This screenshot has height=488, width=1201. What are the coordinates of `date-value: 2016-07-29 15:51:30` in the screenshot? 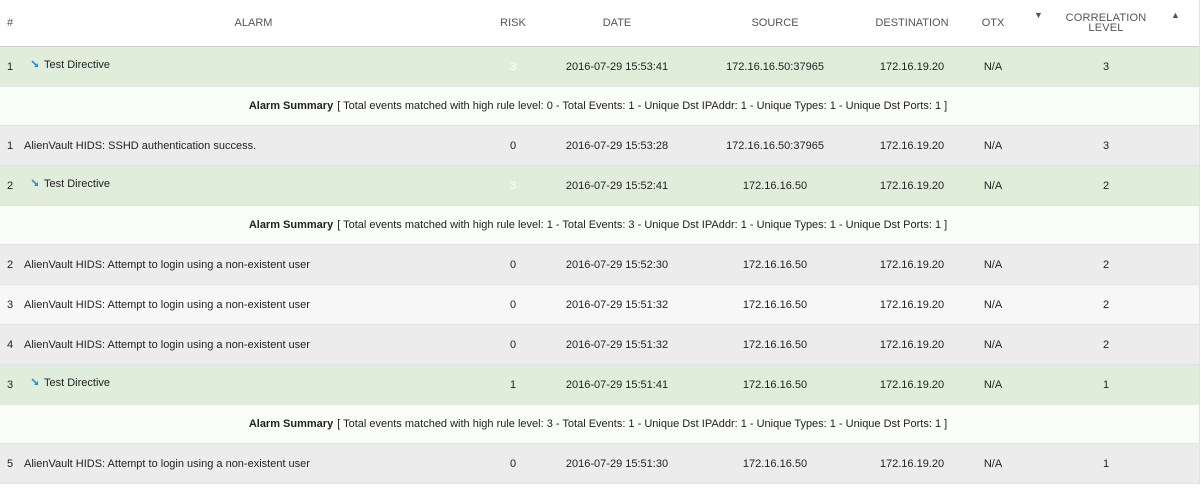 It's located at (617, 463).